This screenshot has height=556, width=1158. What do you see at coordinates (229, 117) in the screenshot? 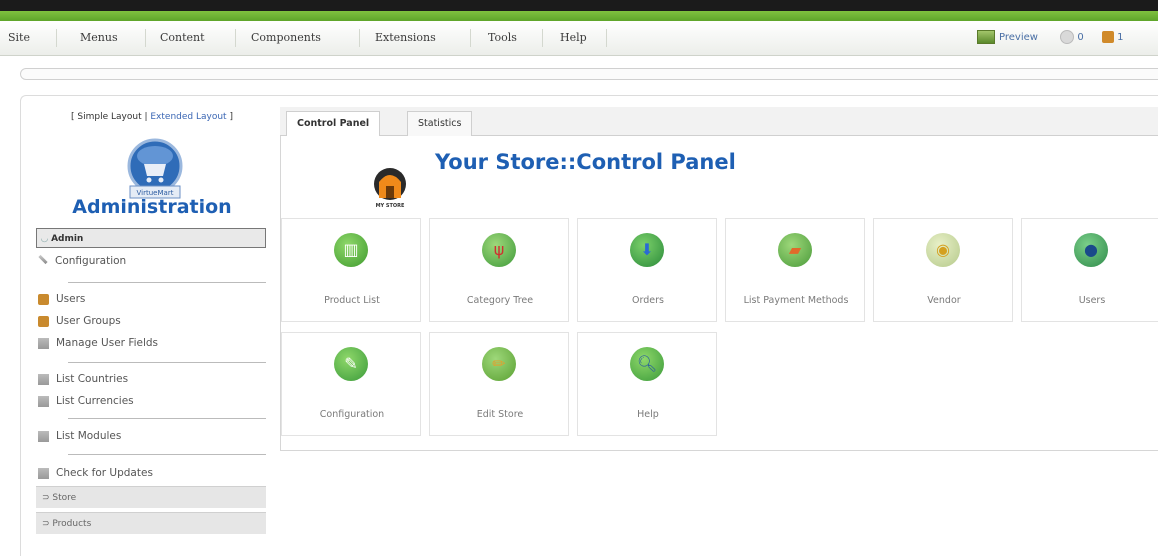
I see `bracket-close: ]` at bounding box center [229, 117].